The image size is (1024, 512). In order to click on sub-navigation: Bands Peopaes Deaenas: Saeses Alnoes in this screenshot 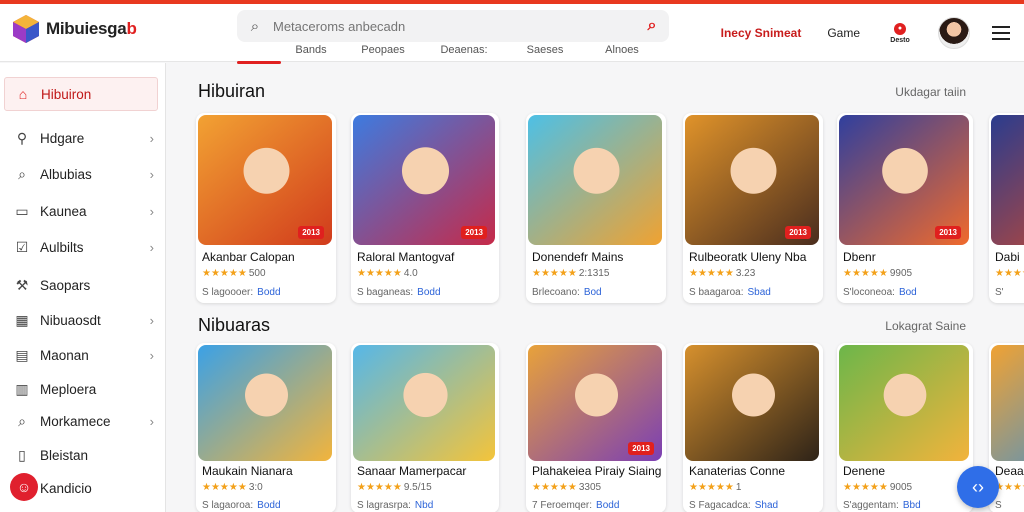, I will do `click(452, 54)`.